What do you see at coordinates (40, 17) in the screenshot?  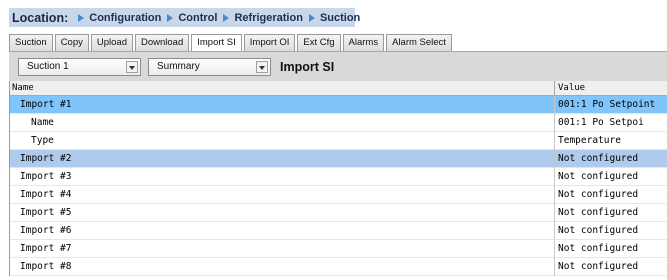 I see `location-label: Location:` at bounding box center [40, 17].